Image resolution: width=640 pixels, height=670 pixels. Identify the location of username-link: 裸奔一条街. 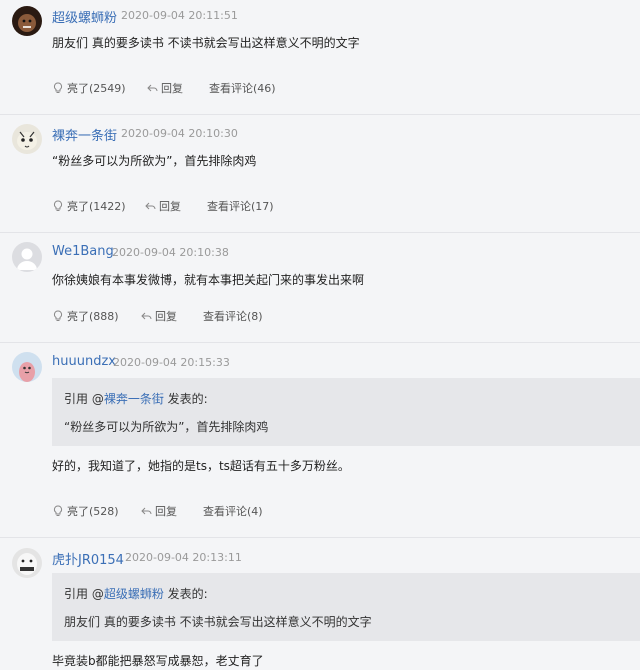
(84, 134).